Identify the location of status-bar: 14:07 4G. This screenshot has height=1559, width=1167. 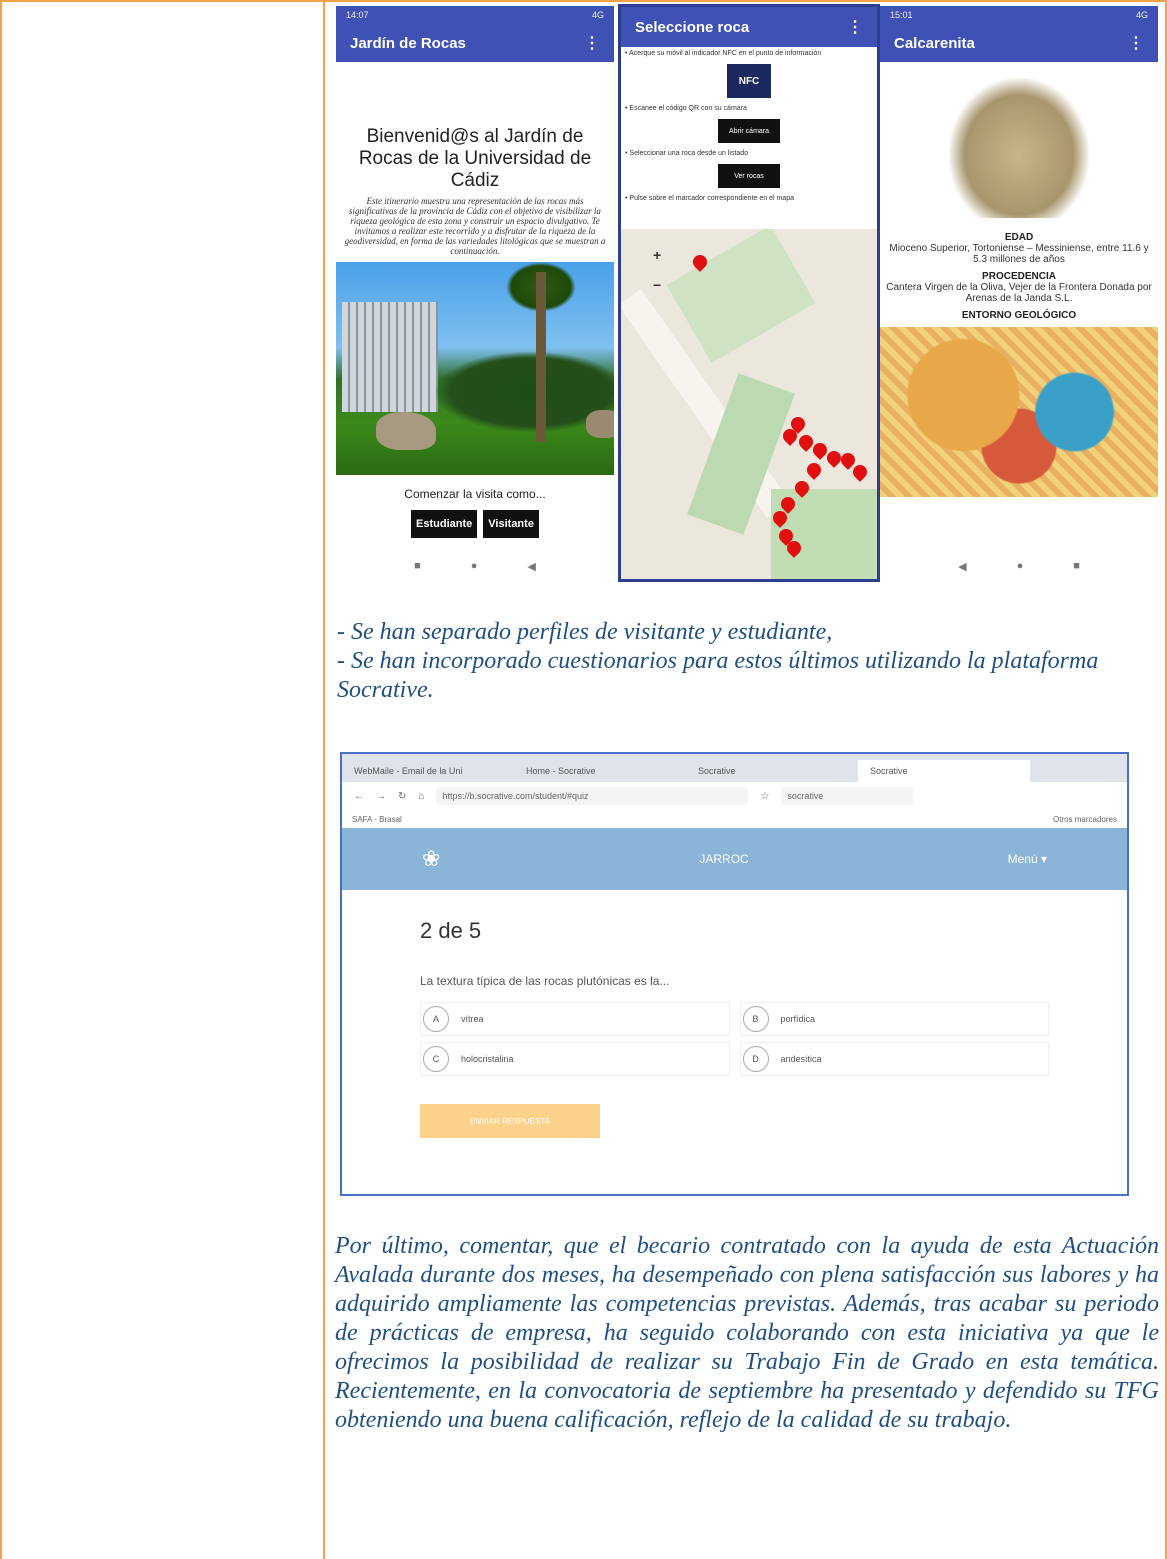
(475, 15).